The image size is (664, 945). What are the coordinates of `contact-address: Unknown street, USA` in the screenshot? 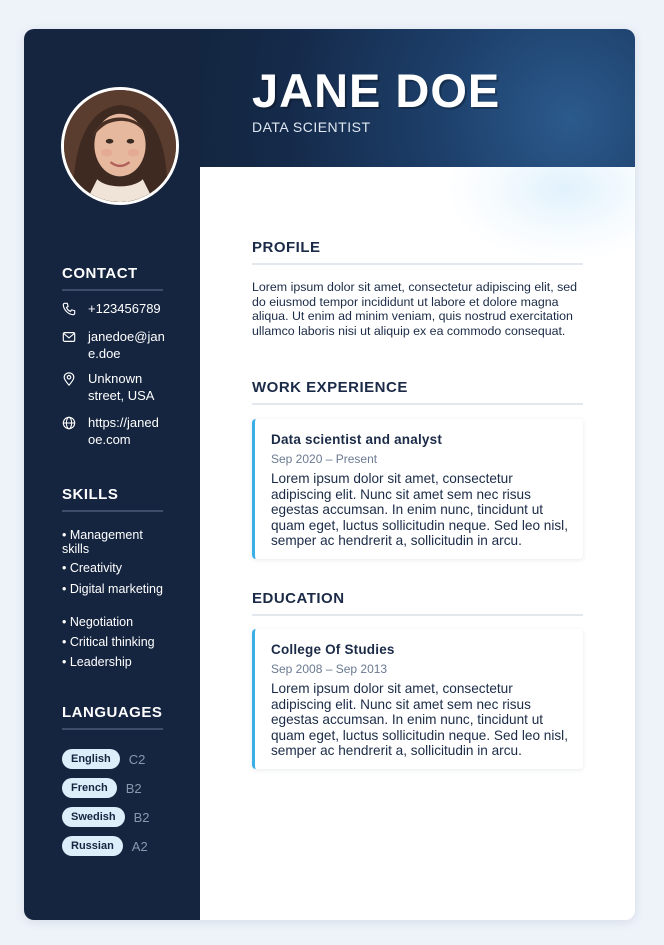 It's located at (117, 387).